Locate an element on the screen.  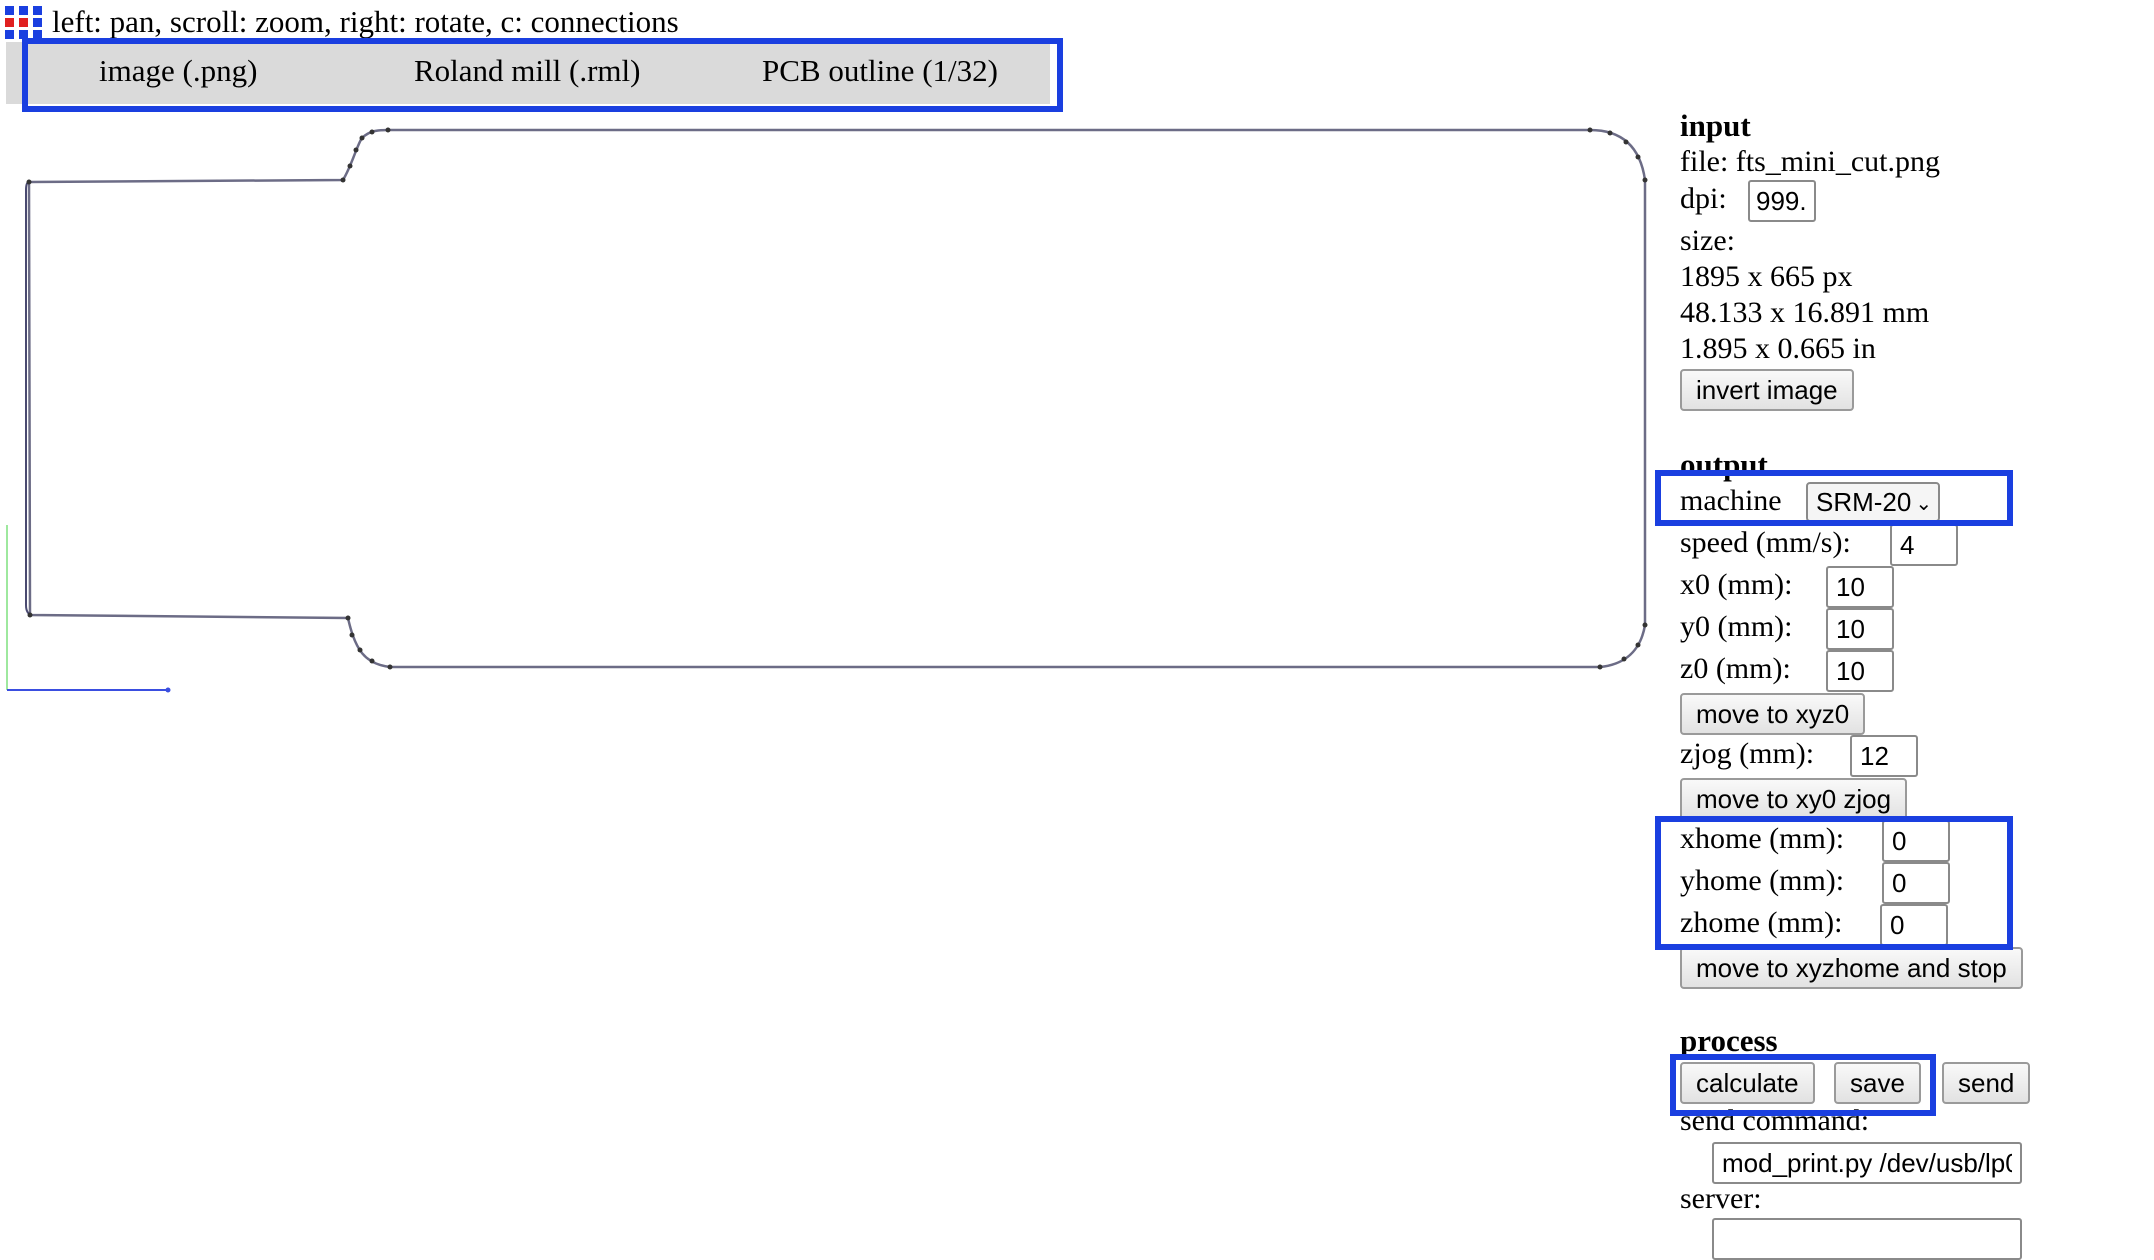
server-input is located at coordinates (1867, 1239).